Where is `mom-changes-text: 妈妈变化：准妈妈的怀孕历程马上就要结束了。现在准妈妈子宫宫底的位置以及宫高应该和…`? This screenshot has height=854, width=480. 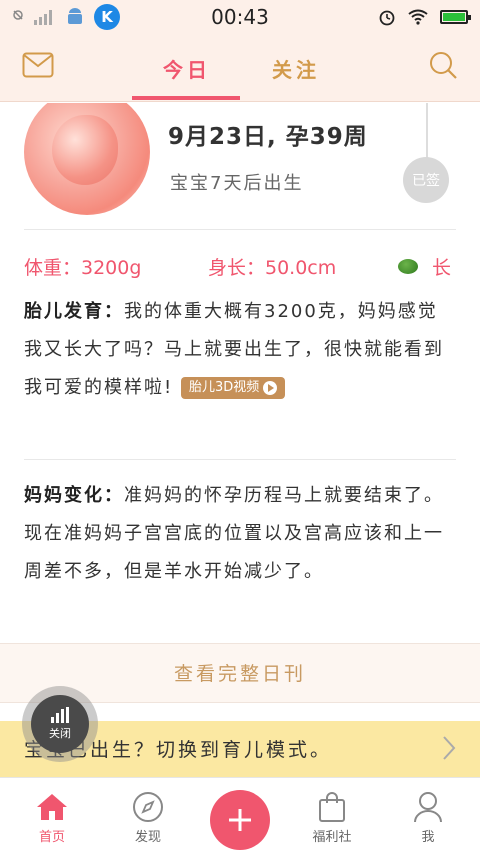 mom-changes-text: 妈妈变化：准妈妈的怀孕历程马上就要结束了。现在准妈妈子宫宫底的位置以及宫高应该和… is located at coordinates (239, 534).